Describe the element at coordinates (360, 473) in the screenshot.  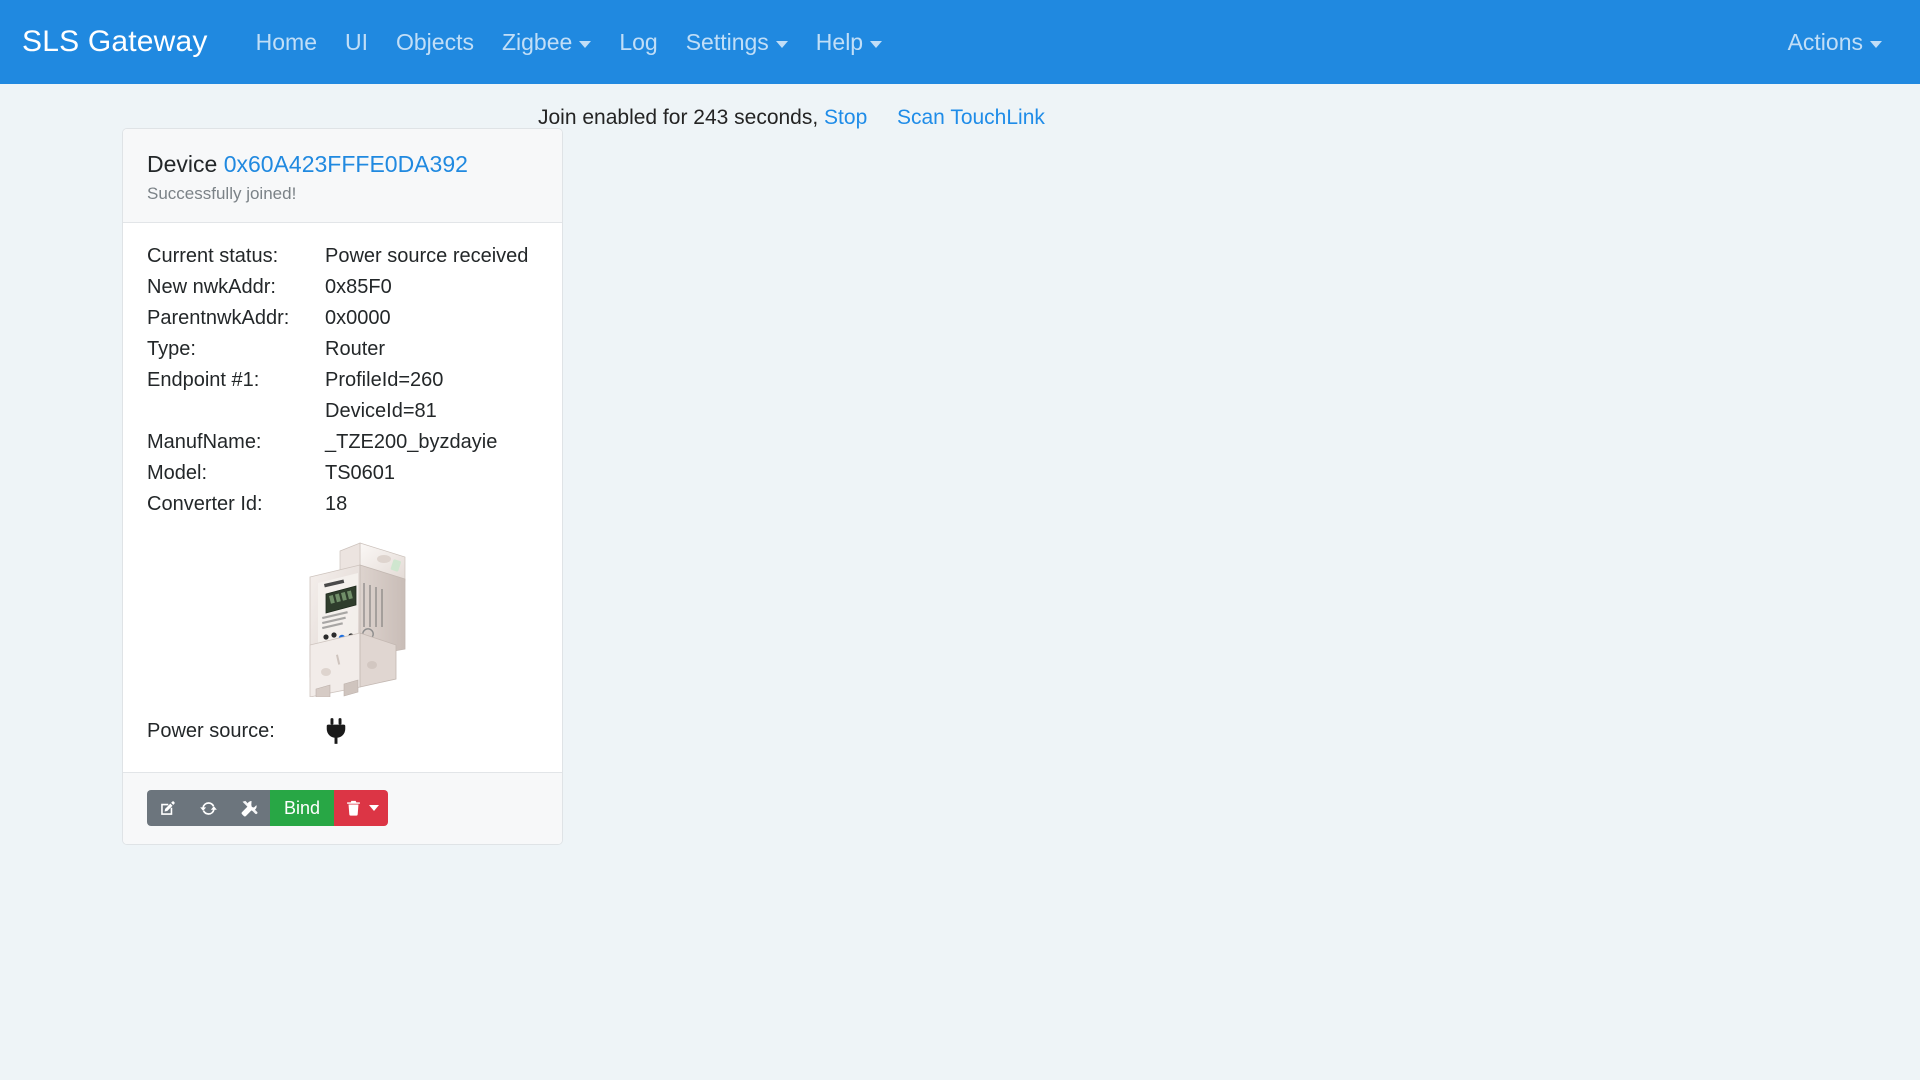
I see `property-value: TS0601` at that location.